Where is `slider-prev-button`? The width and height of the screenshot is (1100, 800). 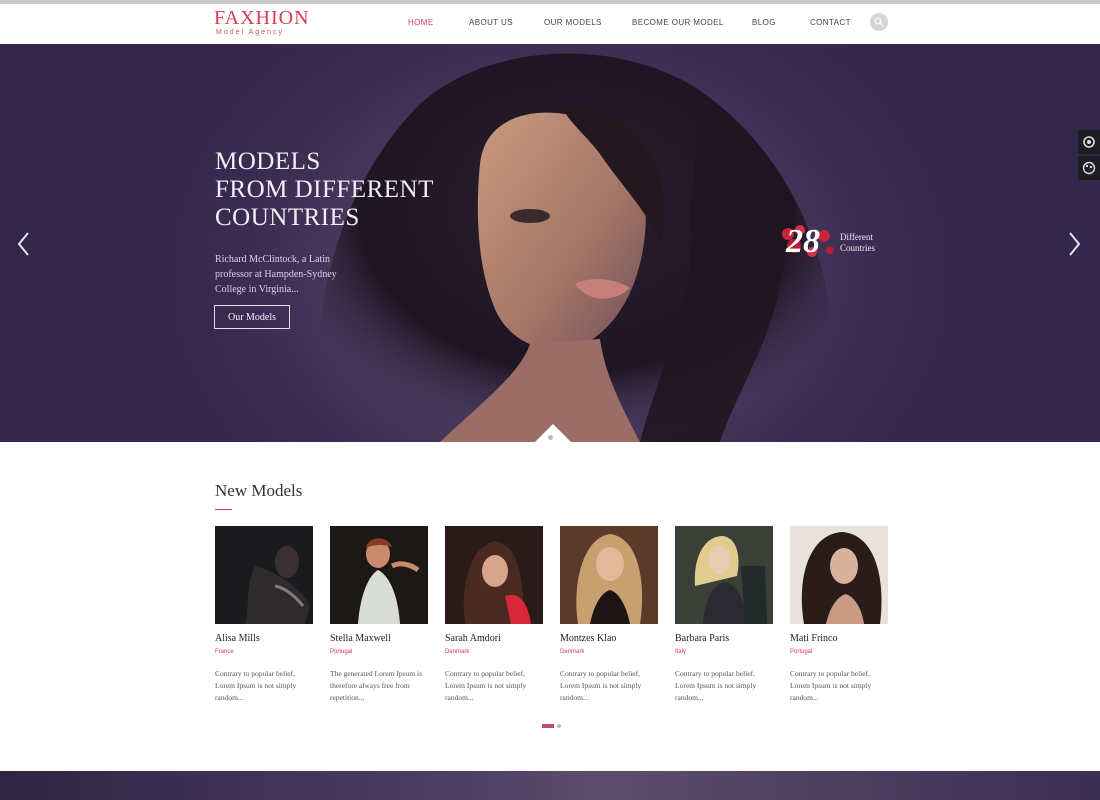 slider-prev-button is located at coordinates (24, 246).